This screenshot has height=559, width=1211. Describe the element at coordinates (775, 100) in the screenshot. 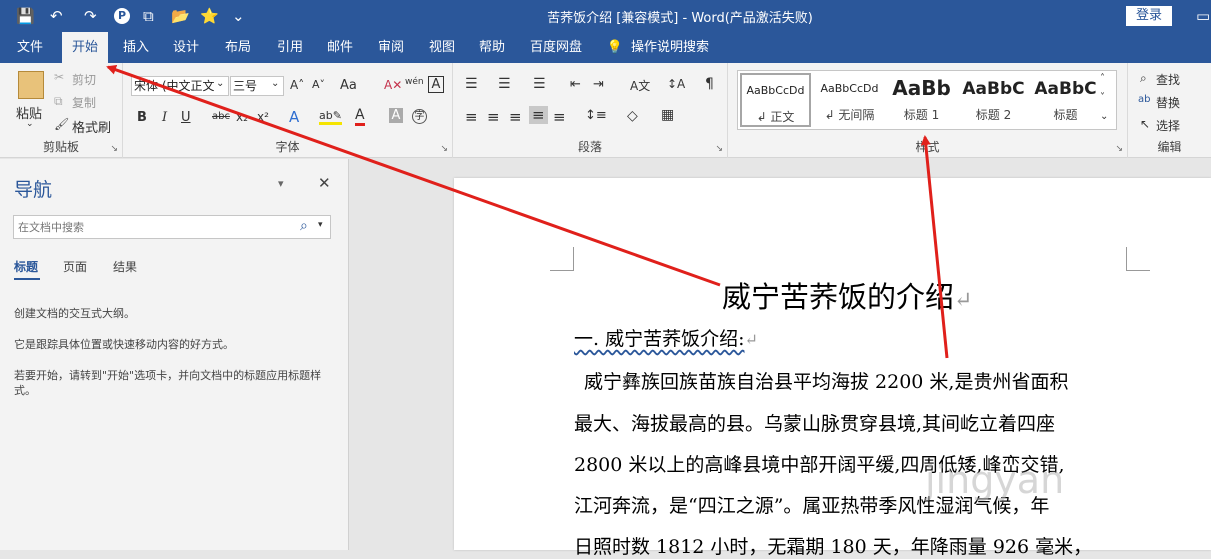

I see `style-normal: AaBbCcDd ↲ 正文` at that location.